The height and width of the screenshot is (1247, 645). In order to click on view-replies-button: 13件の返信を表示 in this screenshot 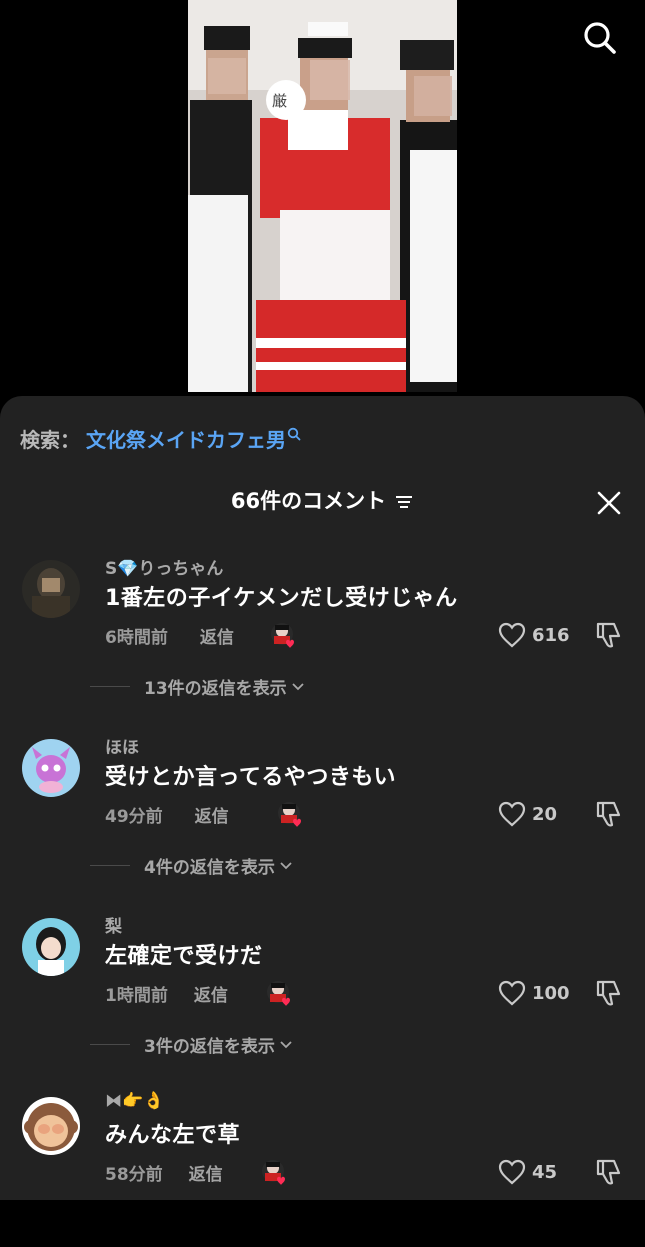, I will do `click(197, 686)`.